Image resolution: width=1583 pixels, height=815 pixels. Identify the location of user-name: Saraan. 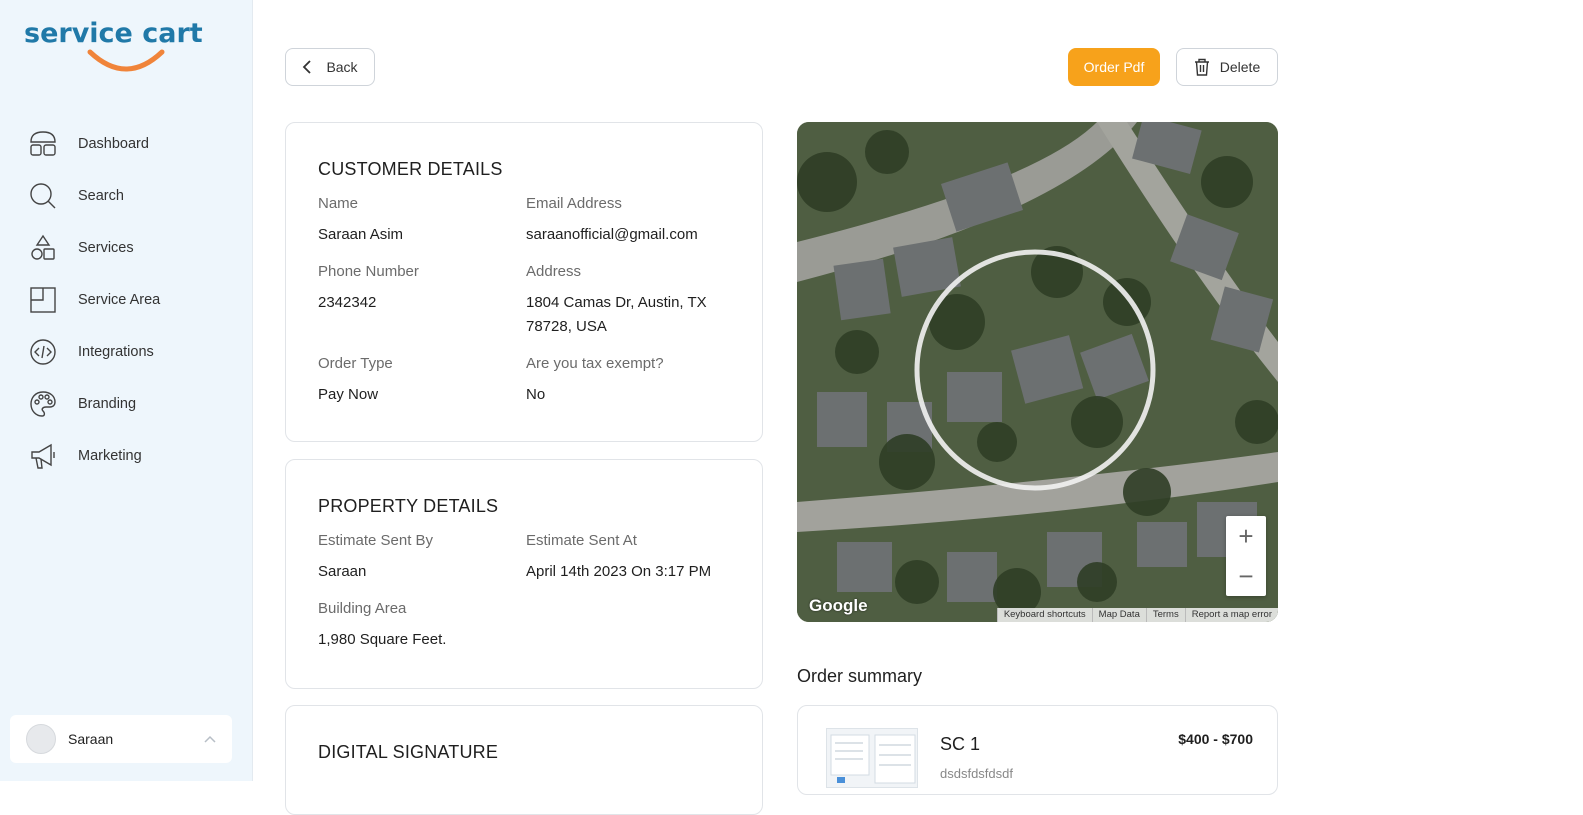
(91, 739).